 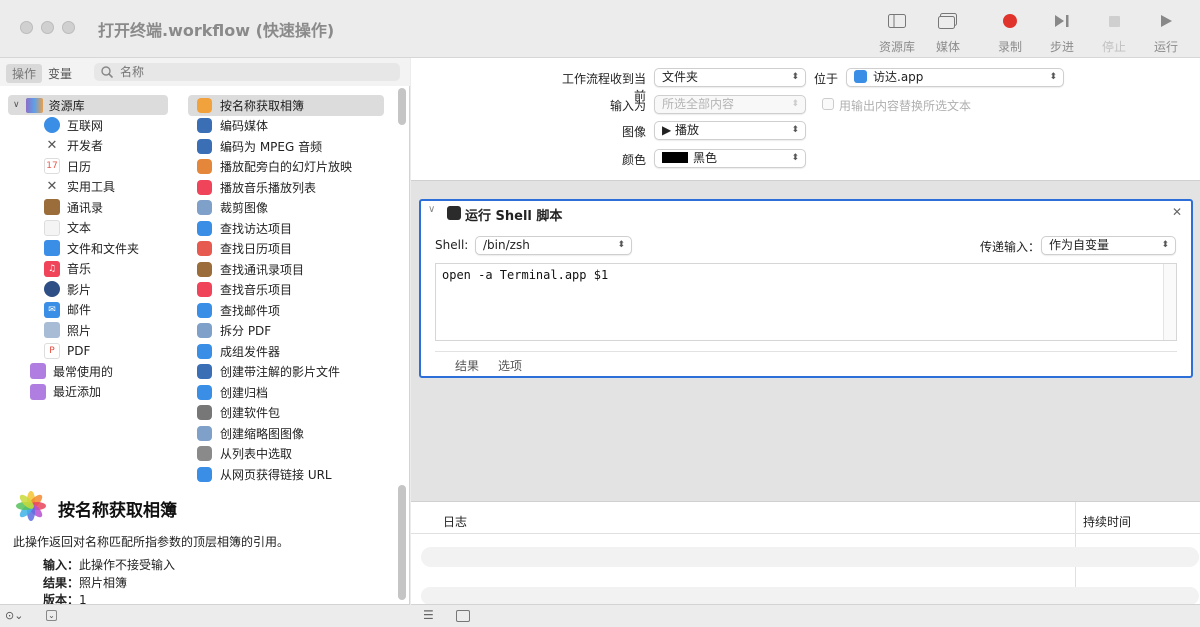 I want to click on search-field, so click(x=247, y=72).